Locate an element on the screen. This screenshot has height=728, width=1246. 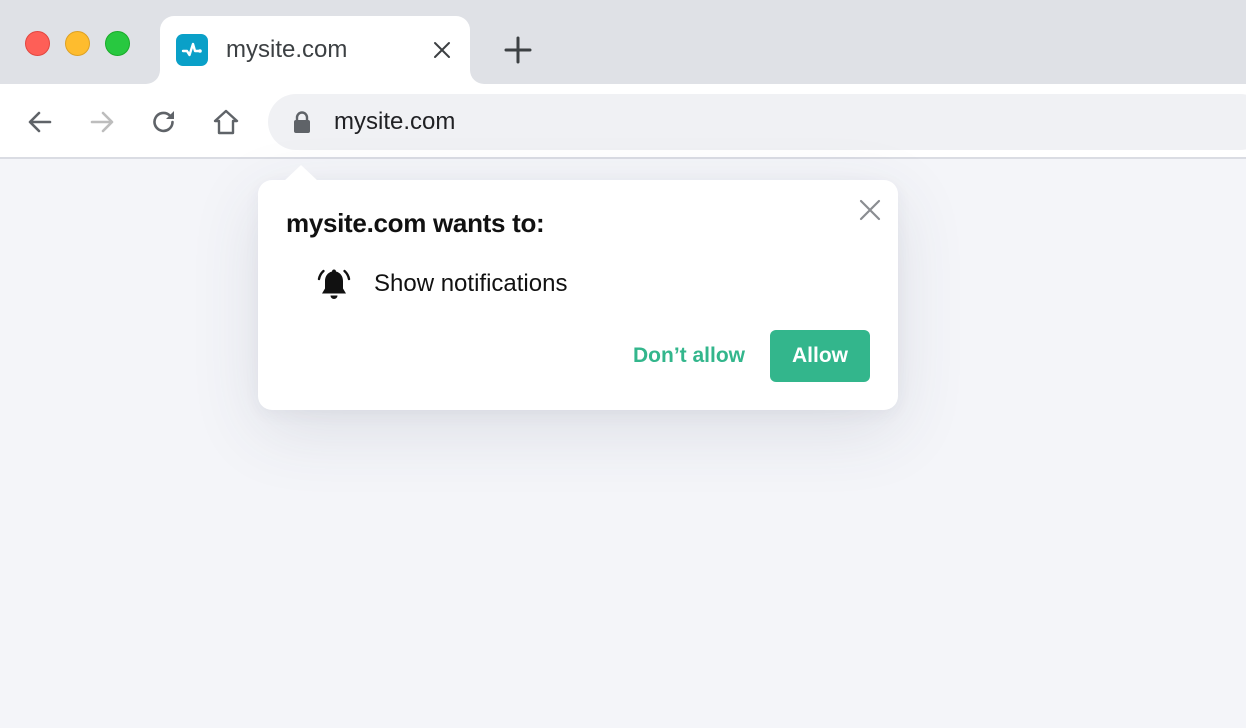
toolbar: mysite.com is located at coordinates (623, 121).